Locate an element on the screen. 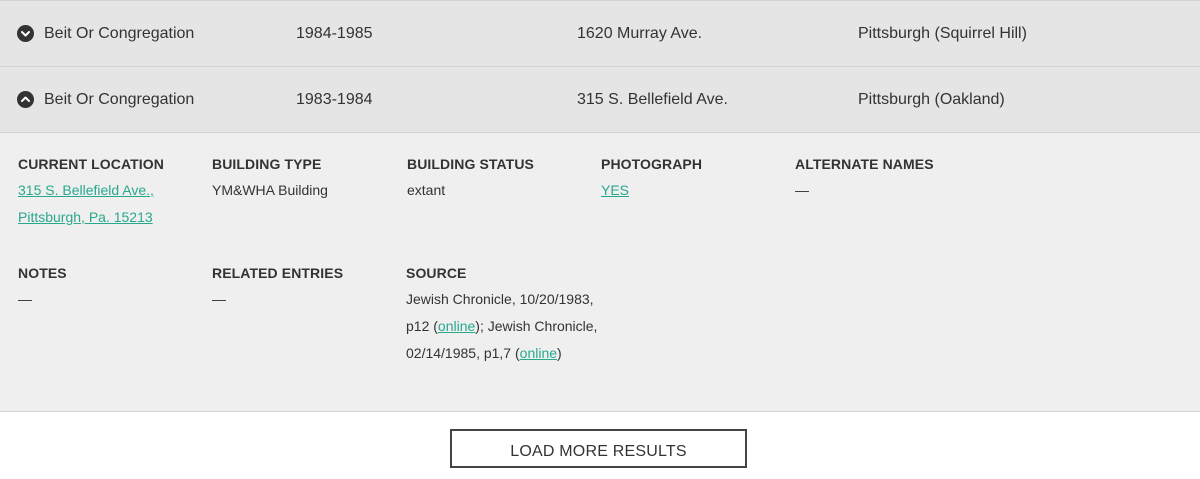 Image resolution: width=1200 pixels, height=479 pixels. load-more-button: LOAD MORE RESULTS is located at coordinates (598, 448).